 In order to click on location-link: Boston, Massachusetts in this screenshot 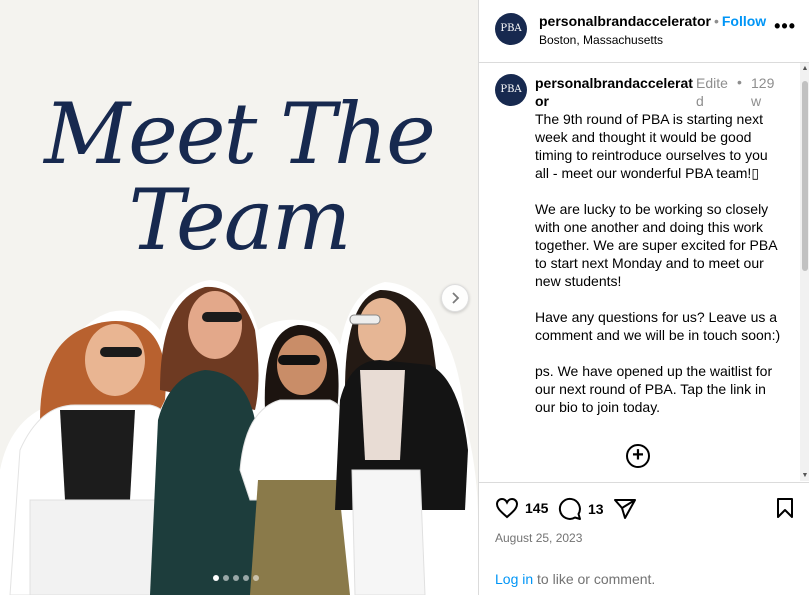, I will do `click(601, 40)`.